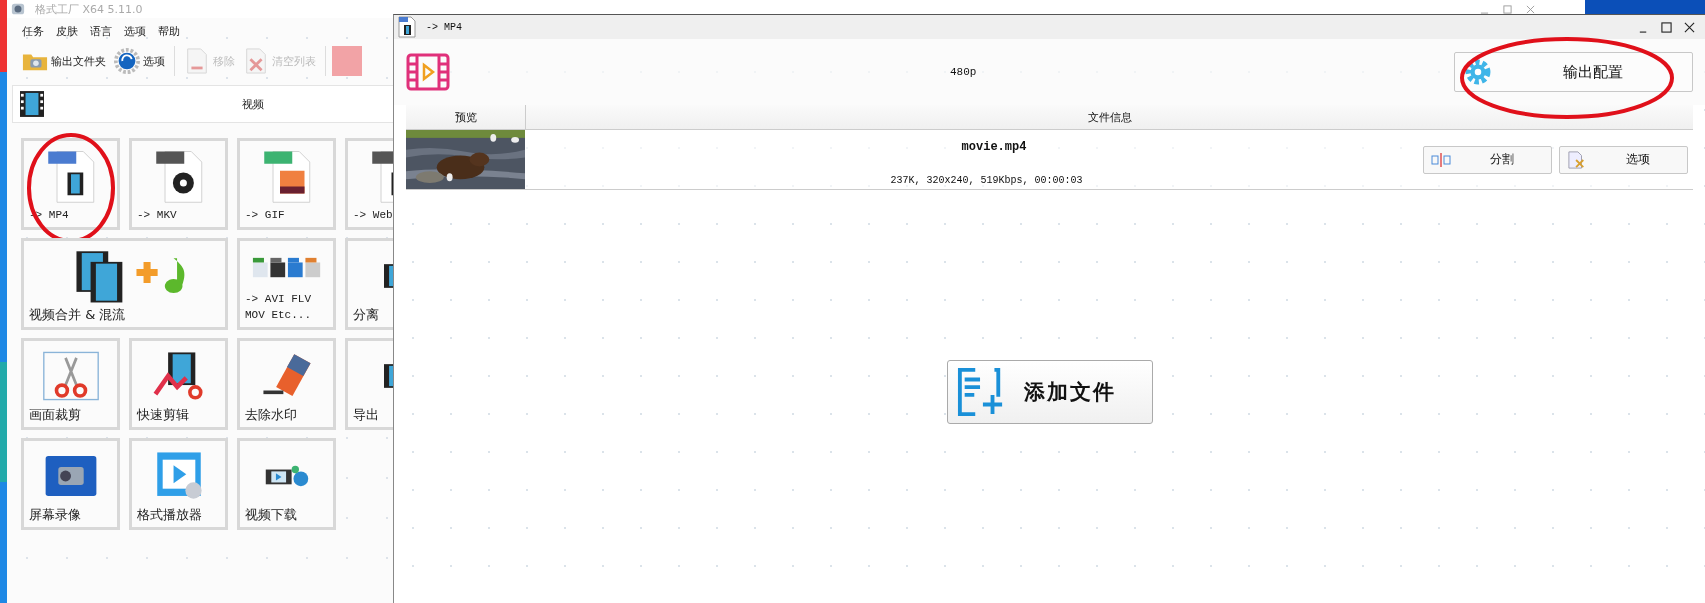 The image size is (1705, 603). What do you see at coordinates (253, 104) in the screenshot?
I see `category-title: 视频` at bounding box center [253, 104].